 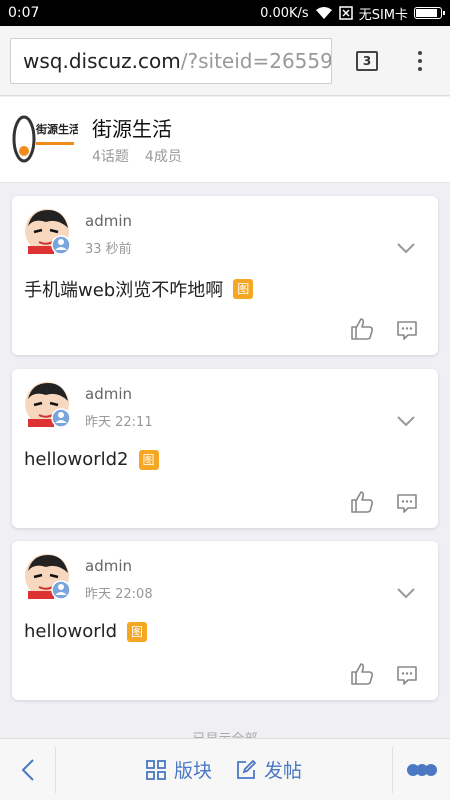 What do you see at coordinates (45, 139) in the screenshot?
I see `community-logo: 街源生活` at bounding box center [45, 139].